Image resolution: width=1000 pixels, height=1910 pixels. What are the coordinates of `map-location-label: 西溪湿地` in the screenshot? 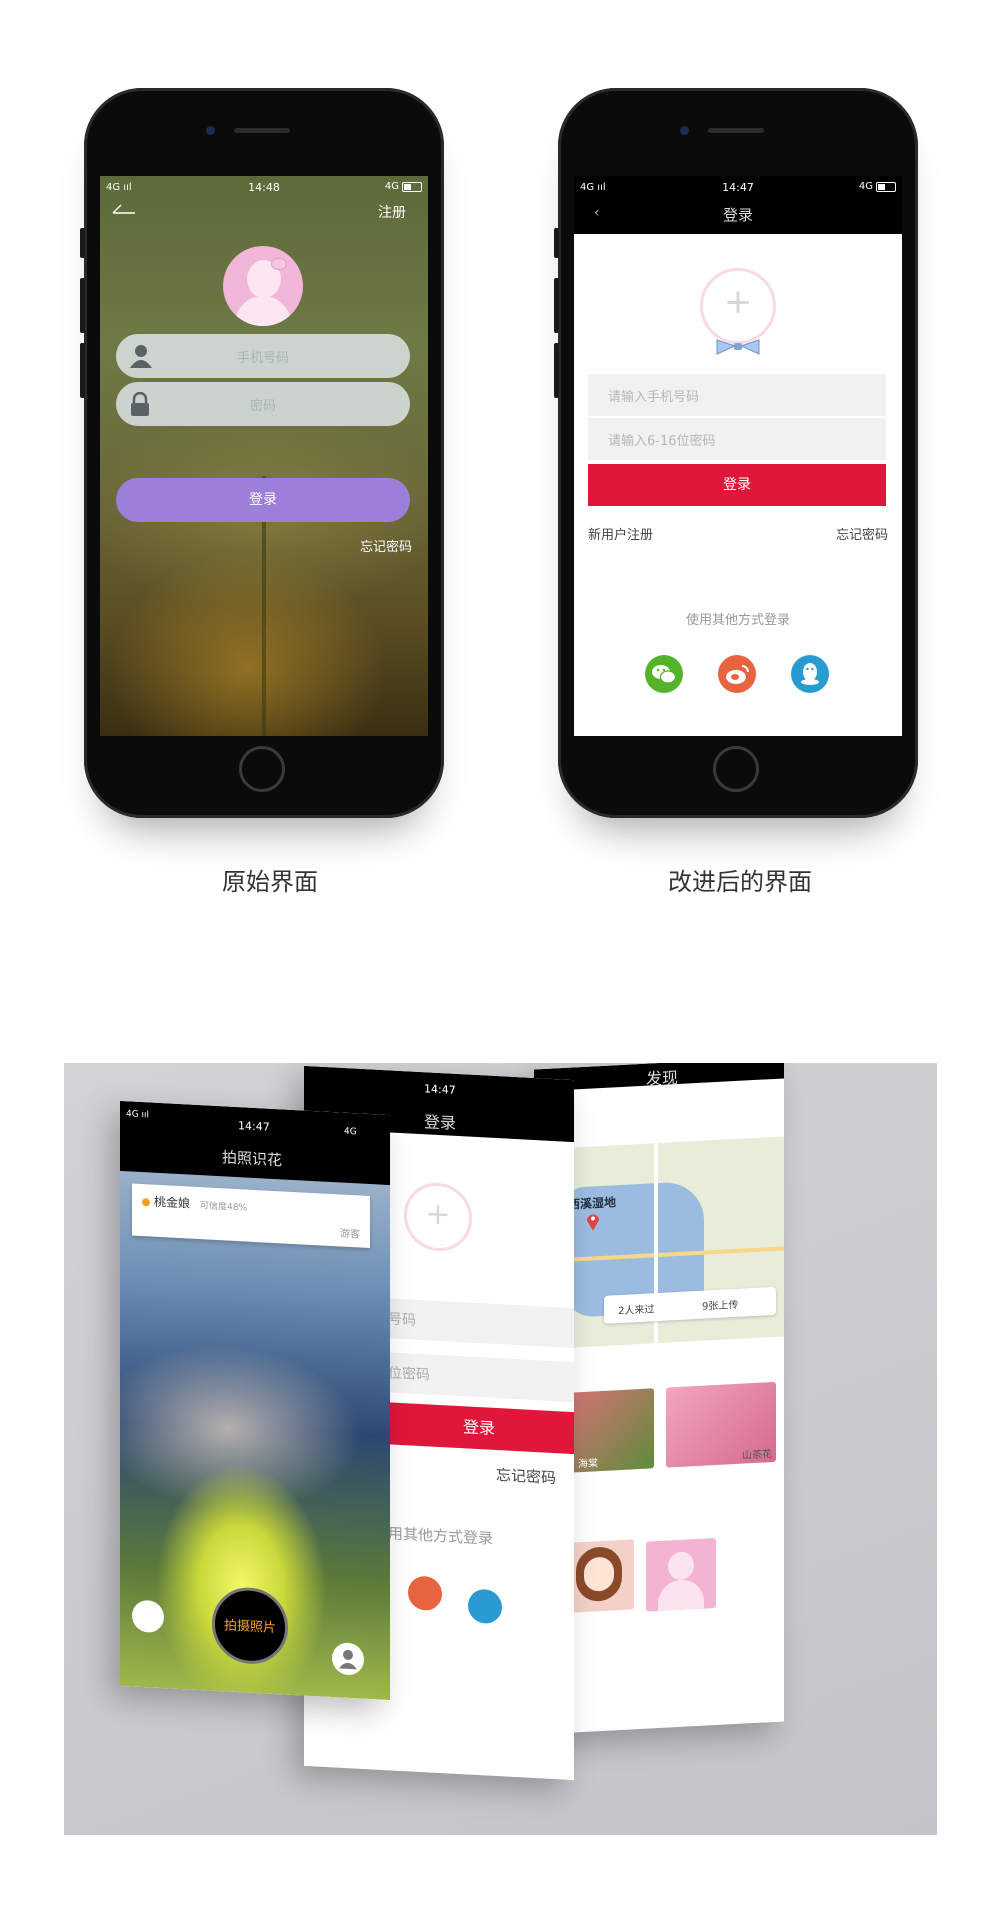 It's located at (592, 1203).